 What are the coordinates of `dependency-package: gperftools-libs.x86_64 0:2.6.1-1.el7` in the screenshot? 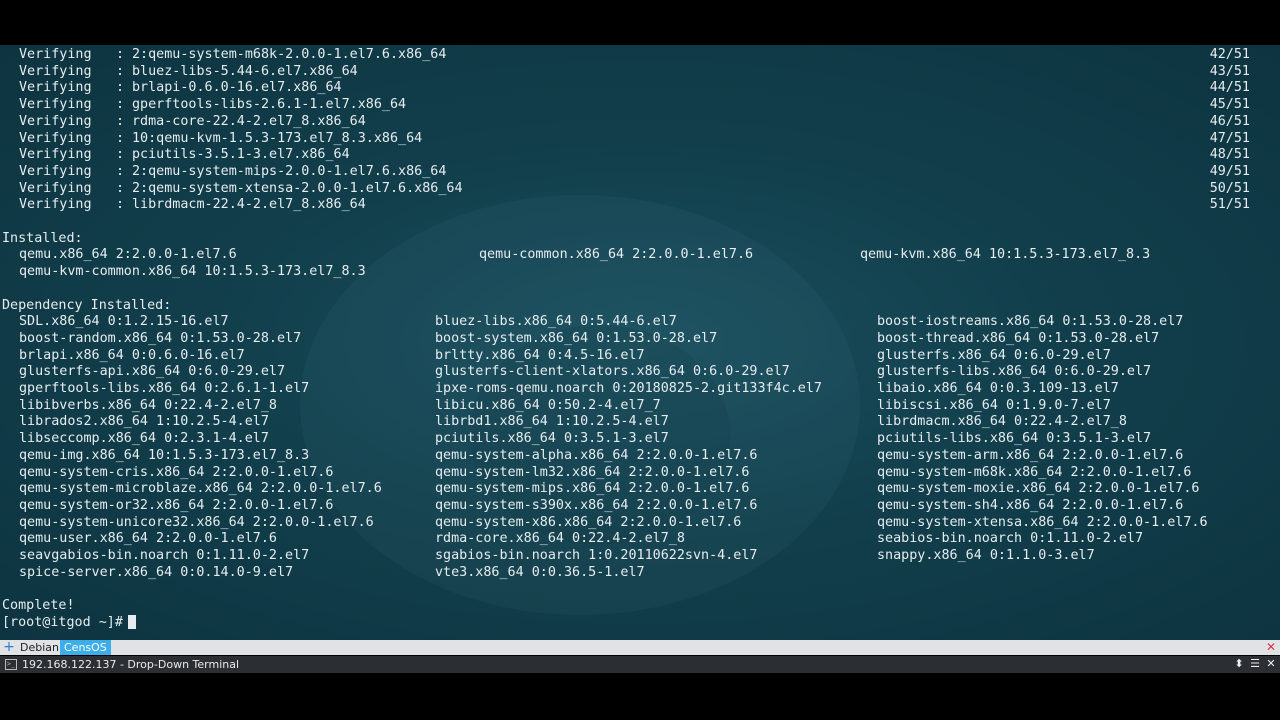 It's located at (164, 388).